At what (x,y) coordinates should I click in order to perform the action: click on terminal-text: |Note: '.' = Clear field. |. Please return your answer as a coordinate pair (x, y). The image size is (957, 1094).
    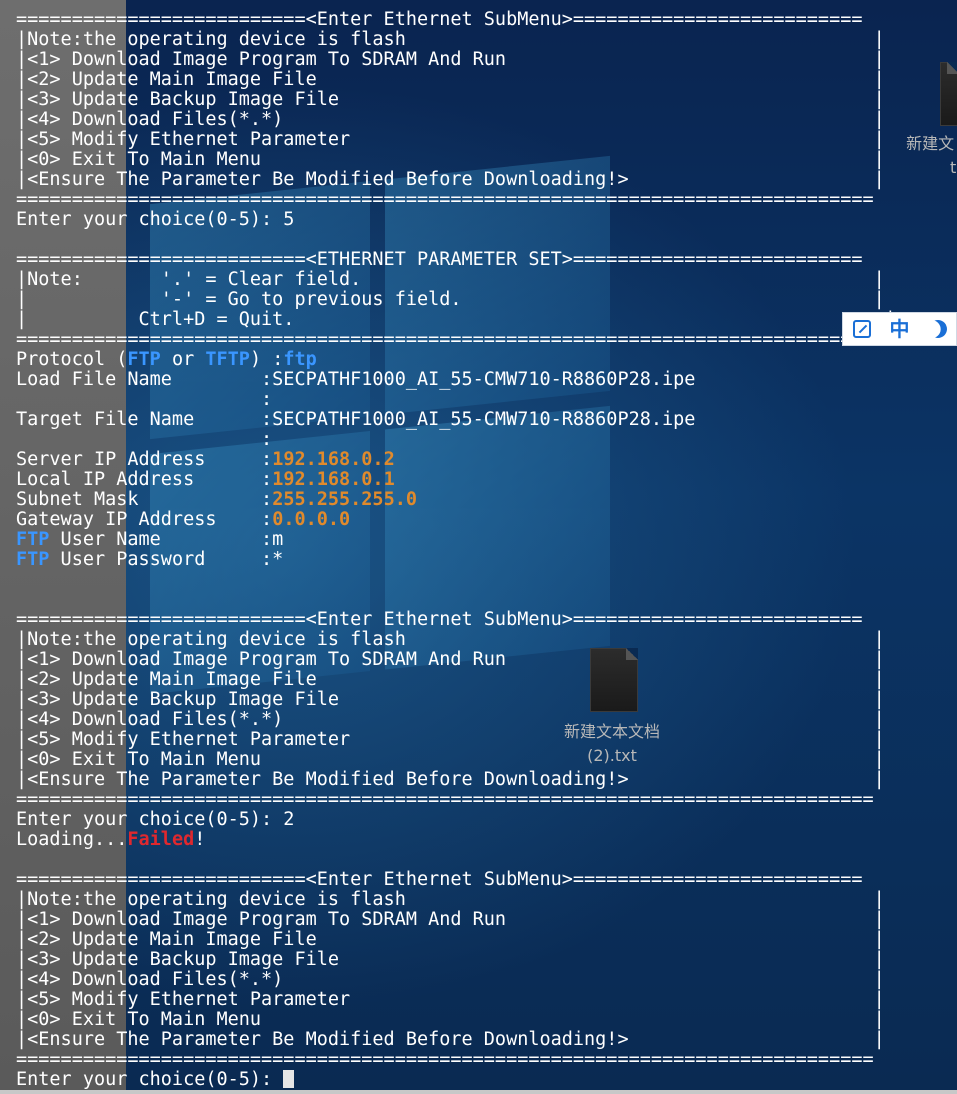
    Looking at the image, I should click on (450, 279).